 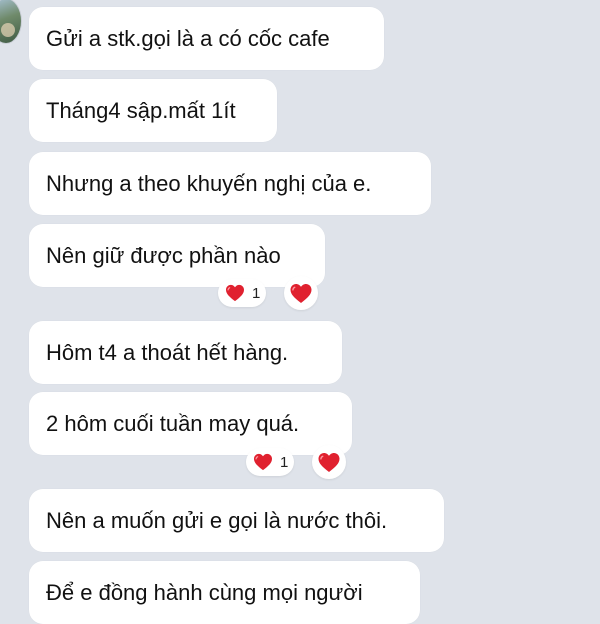 I want to click on message-bubble: Tháng4 sập.mất 1ít, so click(x=153, y=110).